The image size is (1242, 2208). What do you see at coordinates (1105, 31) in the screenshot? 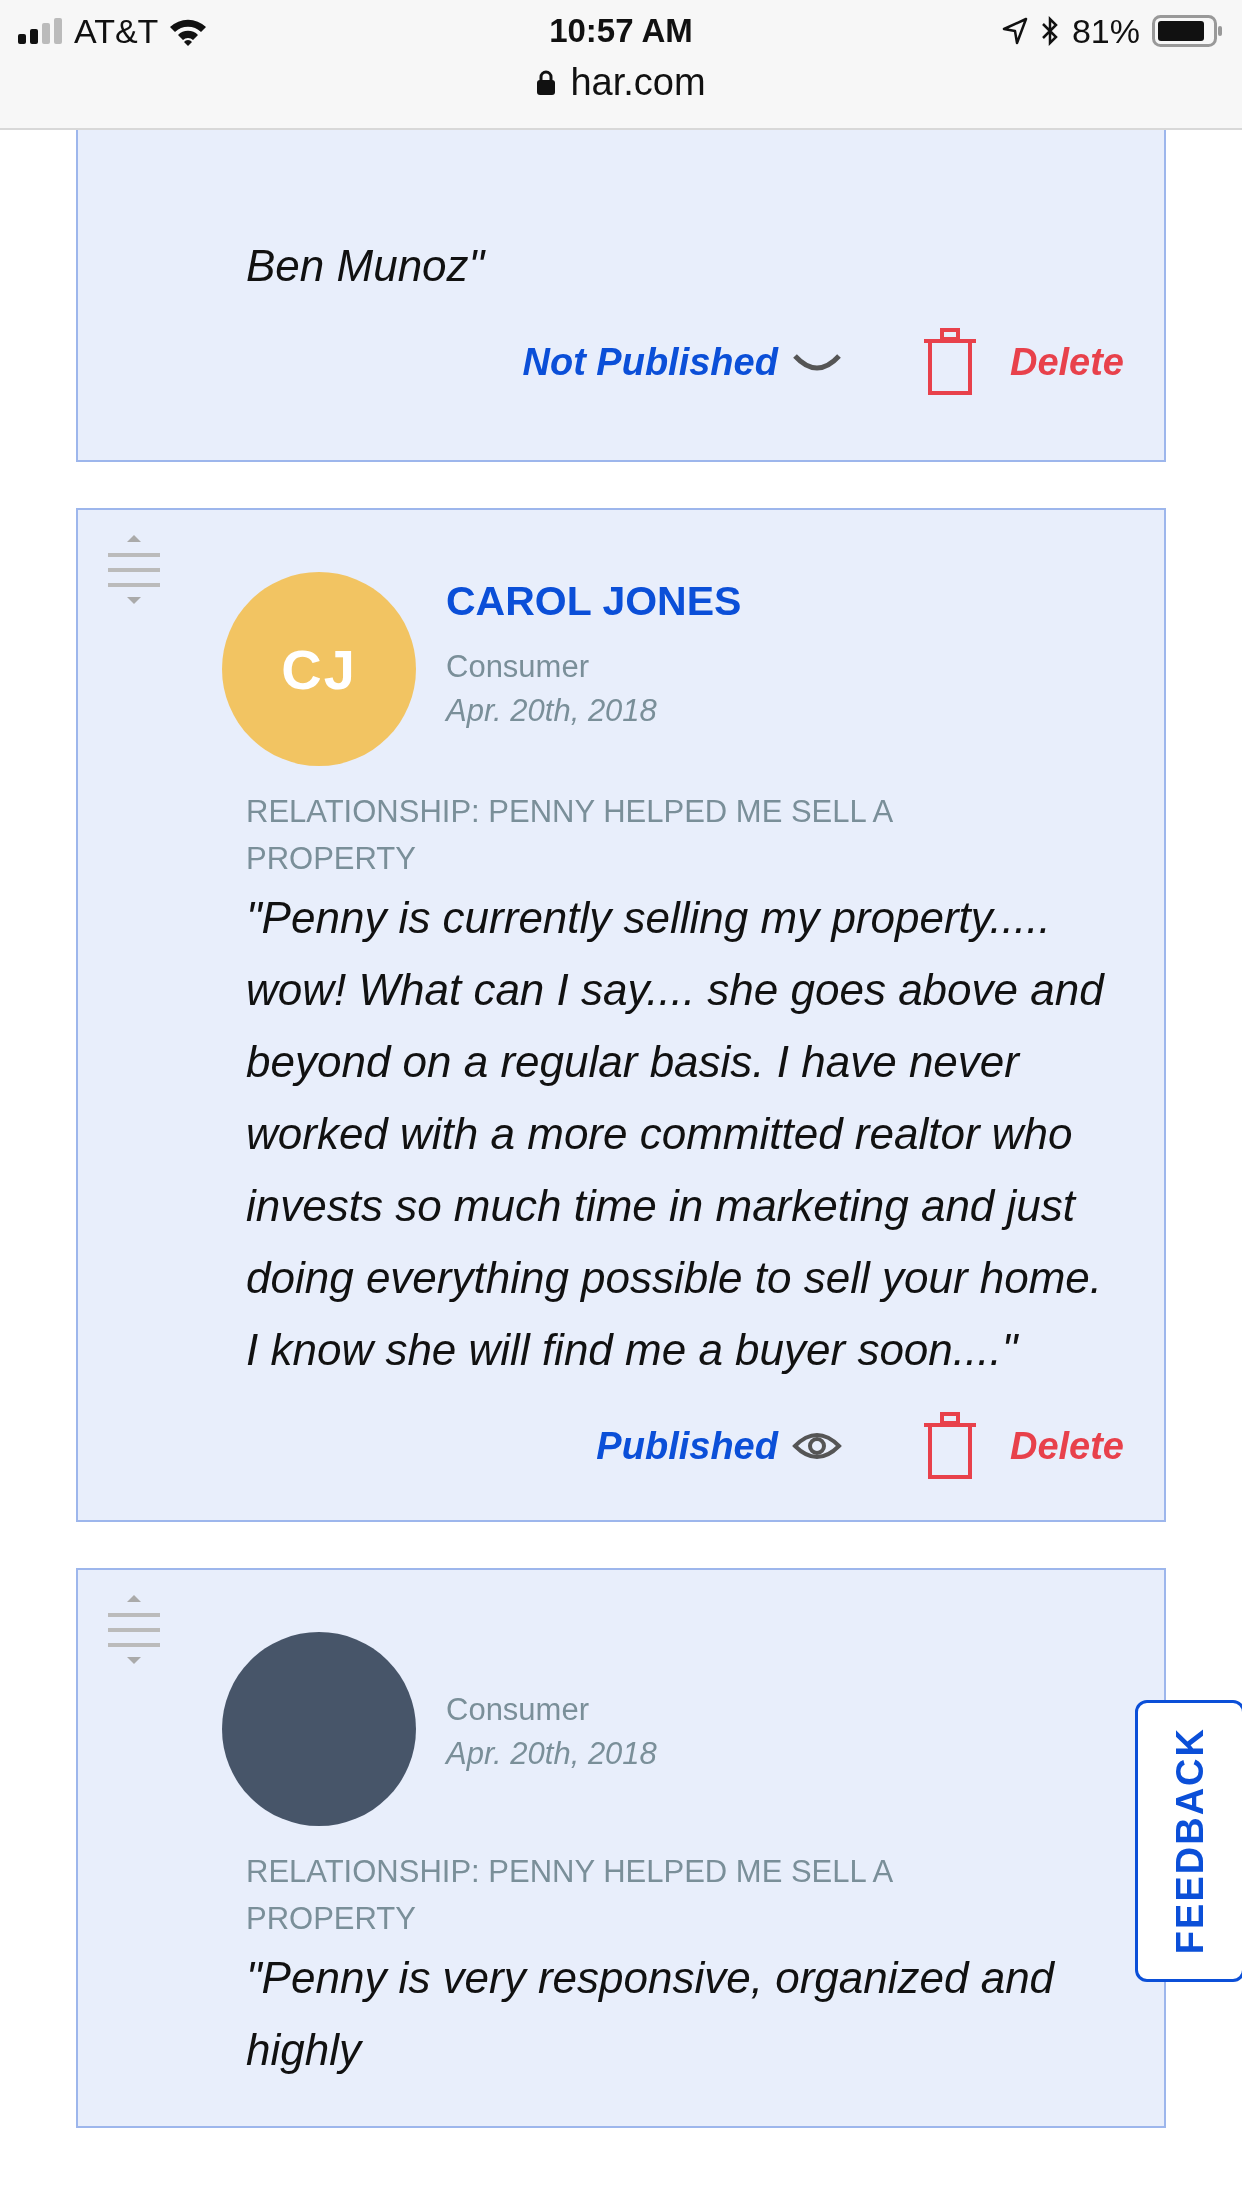
I see `battery-percent: 81%` at bounding box center [1105, 31].